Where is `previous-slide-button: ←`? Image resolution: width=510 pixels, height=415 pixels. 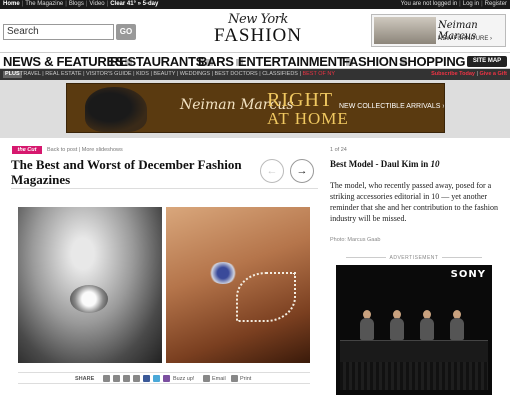
previous-slide-button: ← is located at coordinates (272, 171).